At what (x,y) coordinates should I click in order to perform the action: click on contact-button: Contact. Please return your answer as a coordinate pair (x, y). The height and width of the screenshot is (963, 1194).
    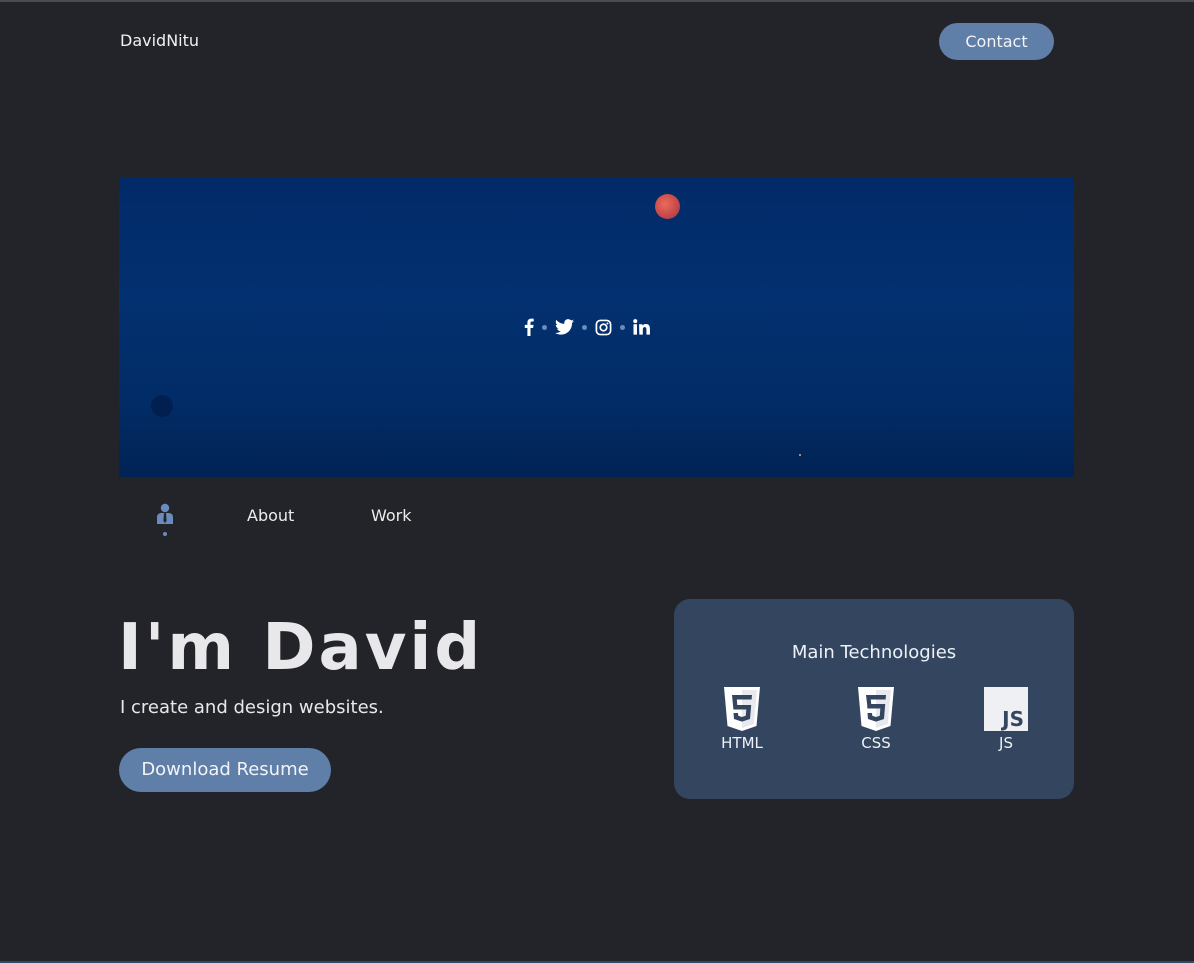
    Looking at the image, I should click on (996, 41).